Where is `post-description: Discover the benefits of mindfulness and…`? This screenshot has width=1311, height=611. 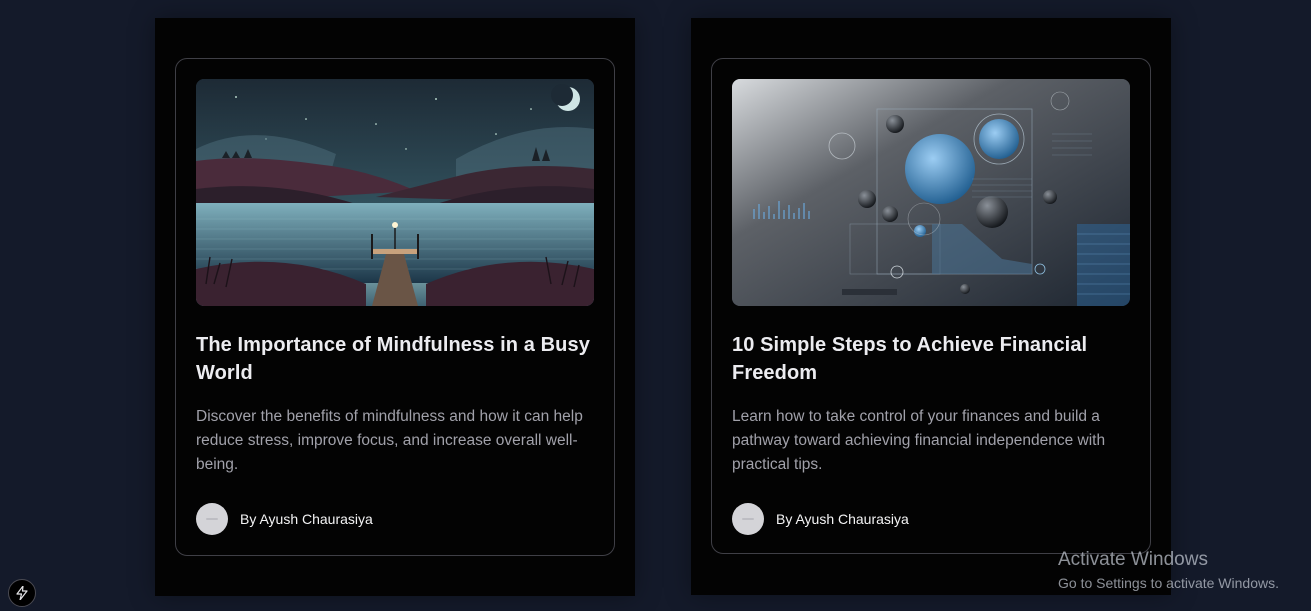 post-description: Discover the benefits of mindfulness and… is located at coordinates (389, 440).